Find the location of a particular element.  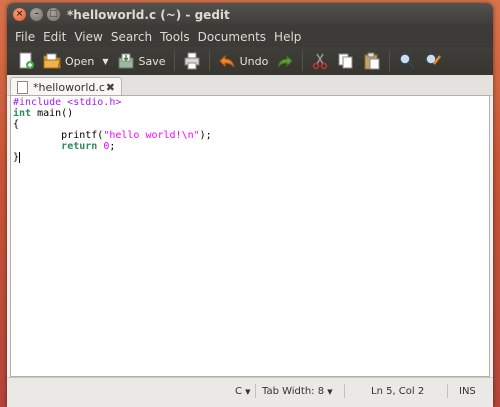

paste-button is located at coordinates (372, 61).